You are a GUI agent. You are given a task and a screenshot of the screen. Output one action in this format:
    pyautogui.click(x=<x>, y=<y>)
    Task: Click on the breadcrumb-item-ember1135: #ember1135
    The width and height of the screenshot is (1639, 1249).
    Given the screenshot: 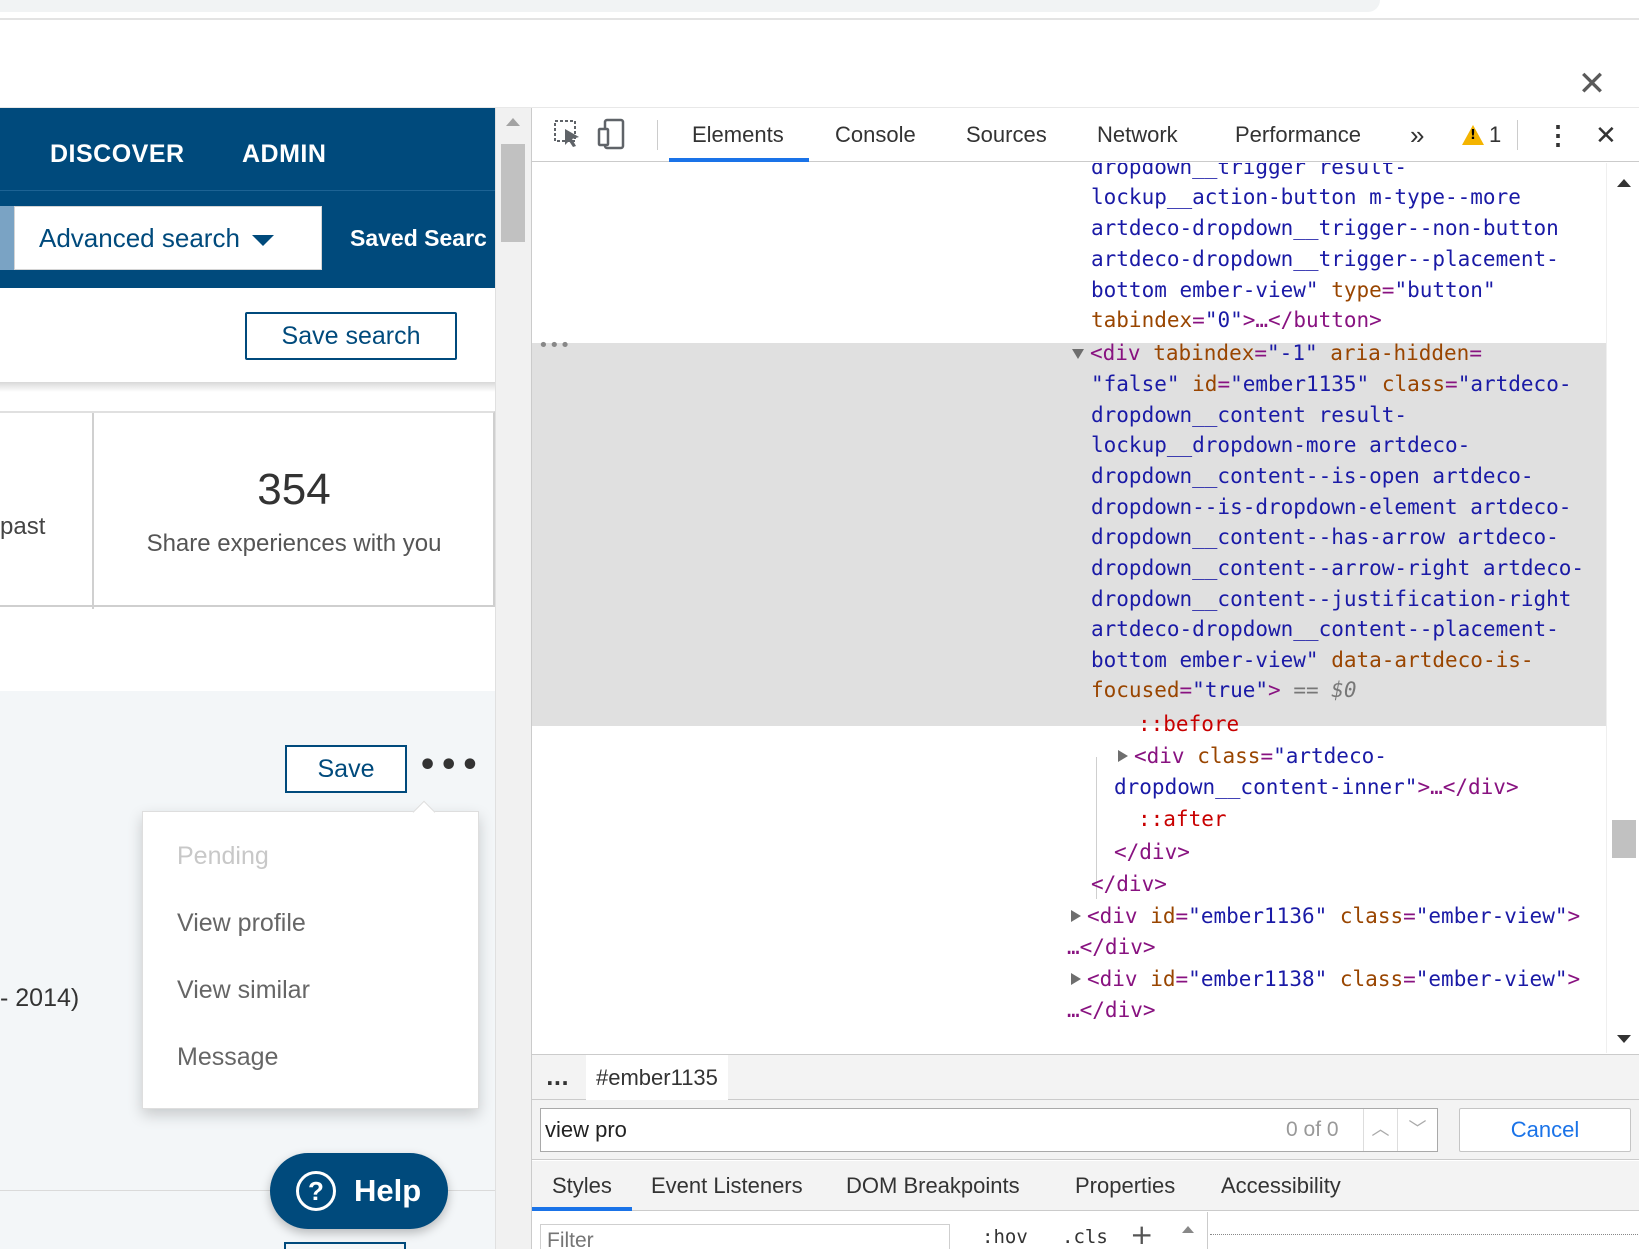 What is the action you would take?
    pyautogui.click(x=657, y=1077)
    